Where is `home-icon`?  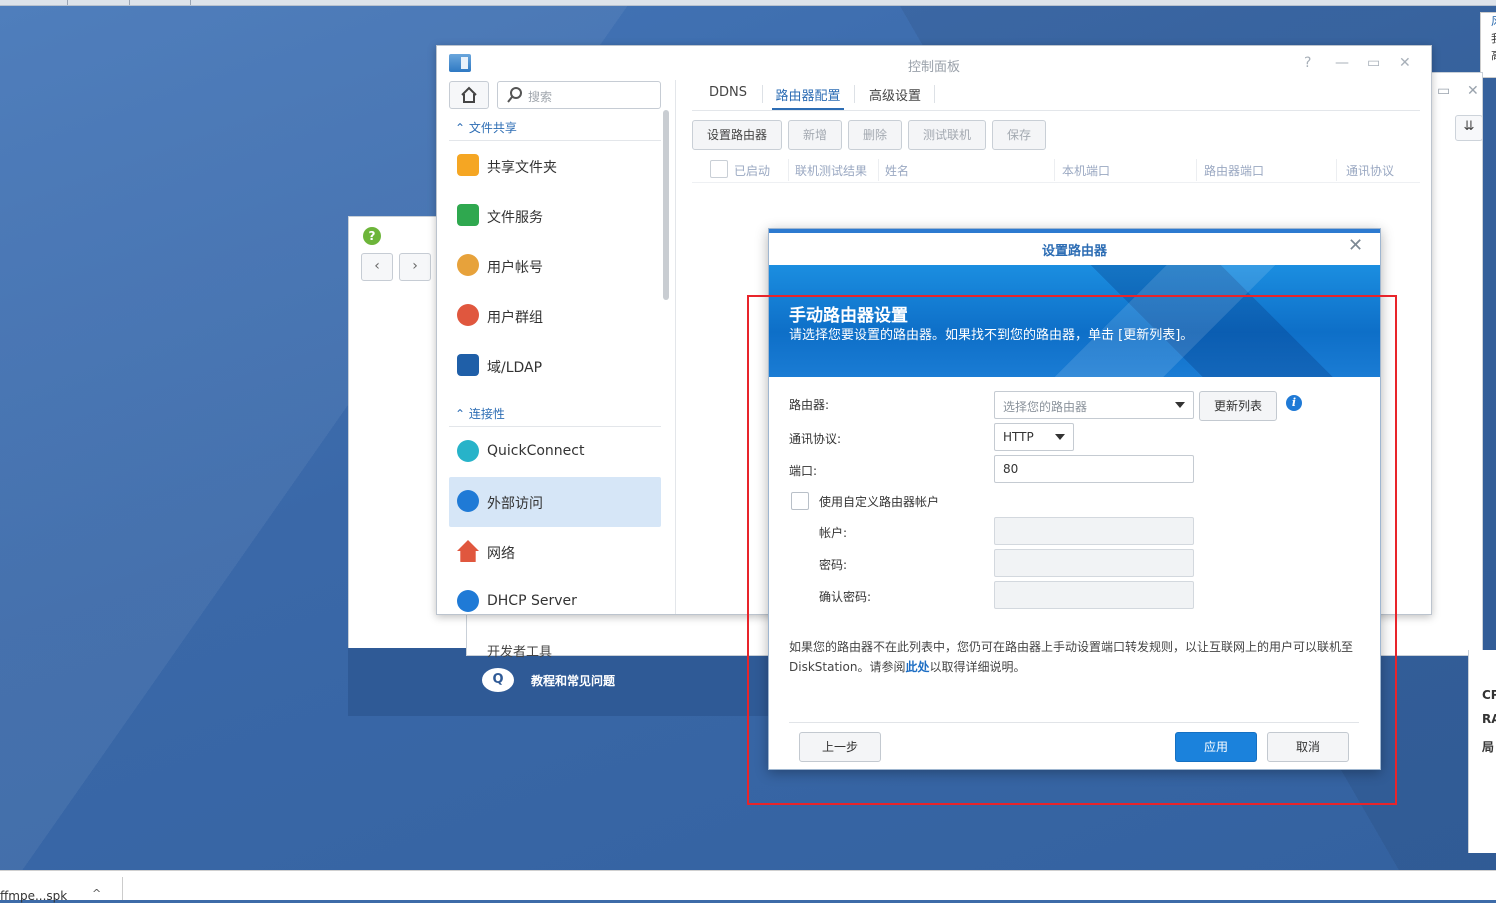
home-icon is located at coordinates (469, 94).